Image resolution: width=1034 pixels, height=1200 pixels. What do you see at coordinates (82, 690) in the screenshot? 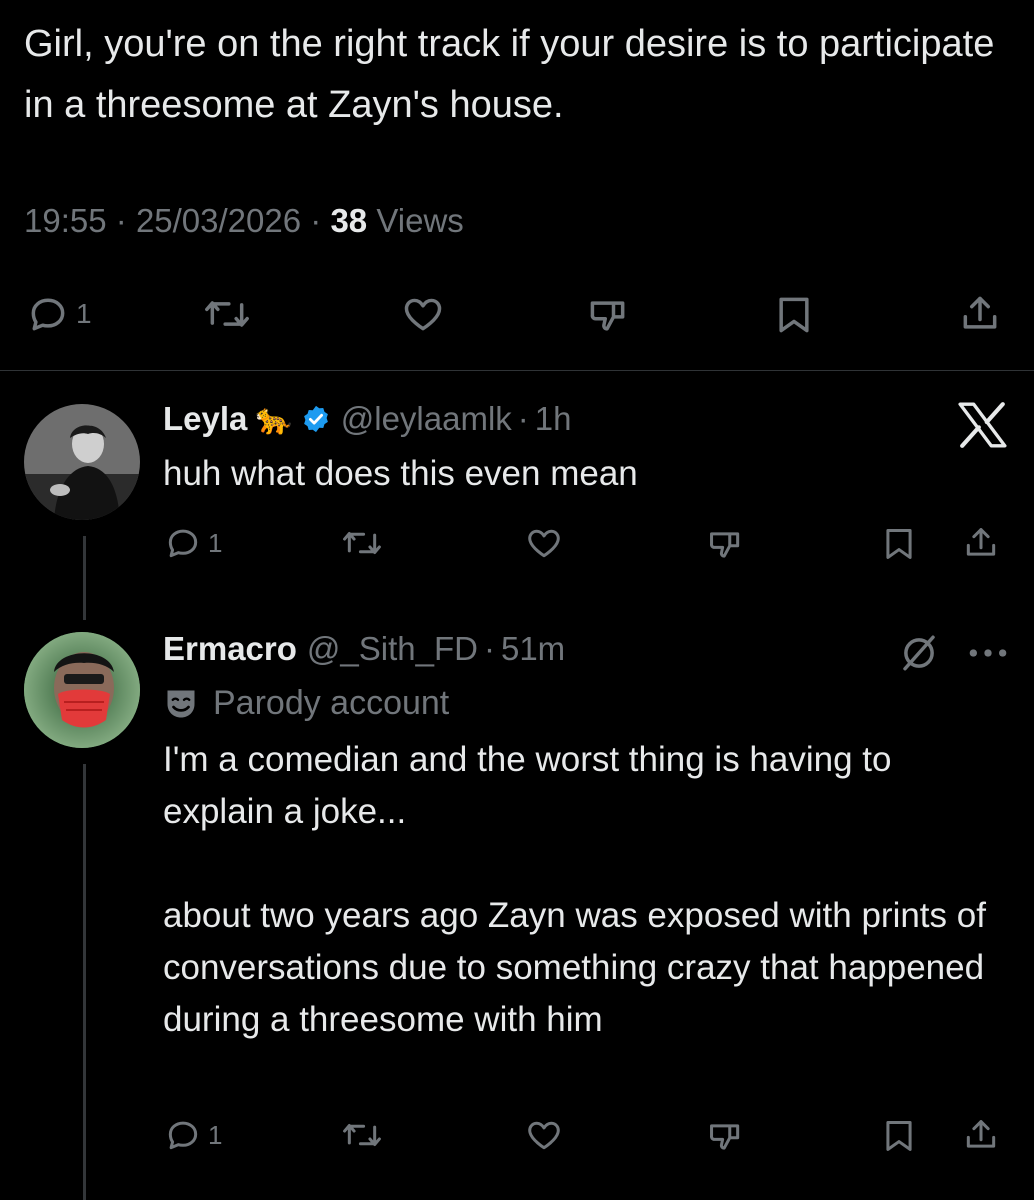
I see `avatar-ermacro` at bounding box center [82, 690].